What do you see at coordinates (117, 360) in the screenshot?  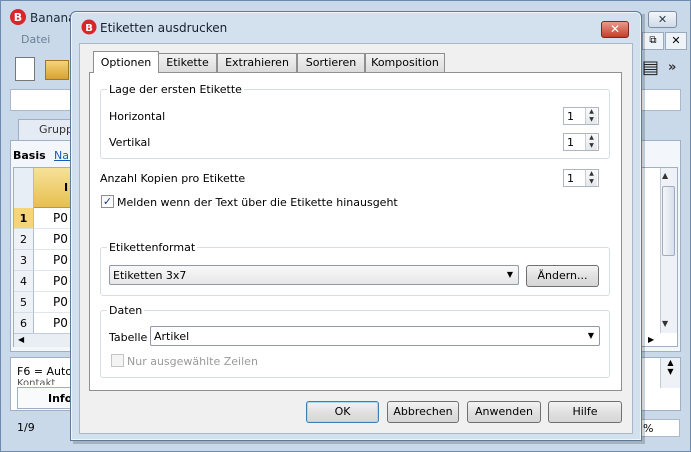 I see `nur-ausgewaehlte-checkbox` at bounding box center [117, 360].